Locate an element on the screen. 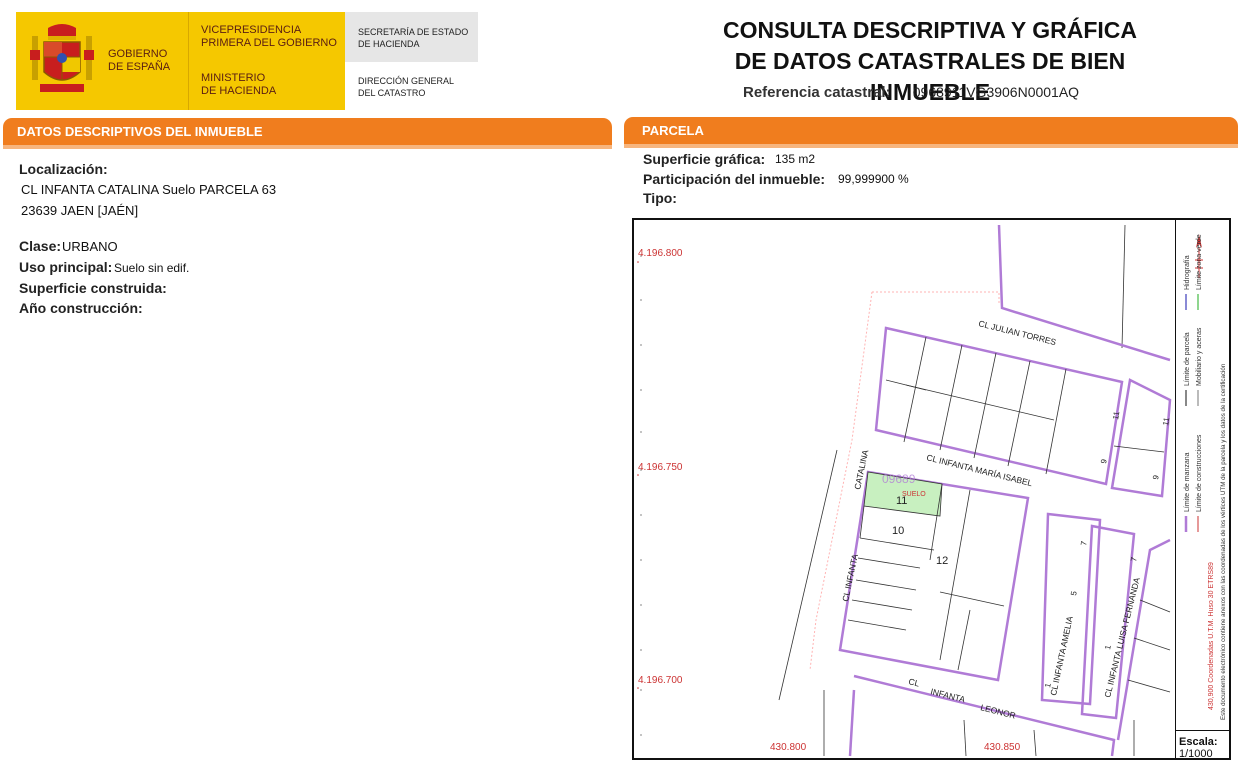 Image resolution: width=1259 pixels, height=770 pixels. tipo-label: Tipo: is located at coordinates (660, 198).